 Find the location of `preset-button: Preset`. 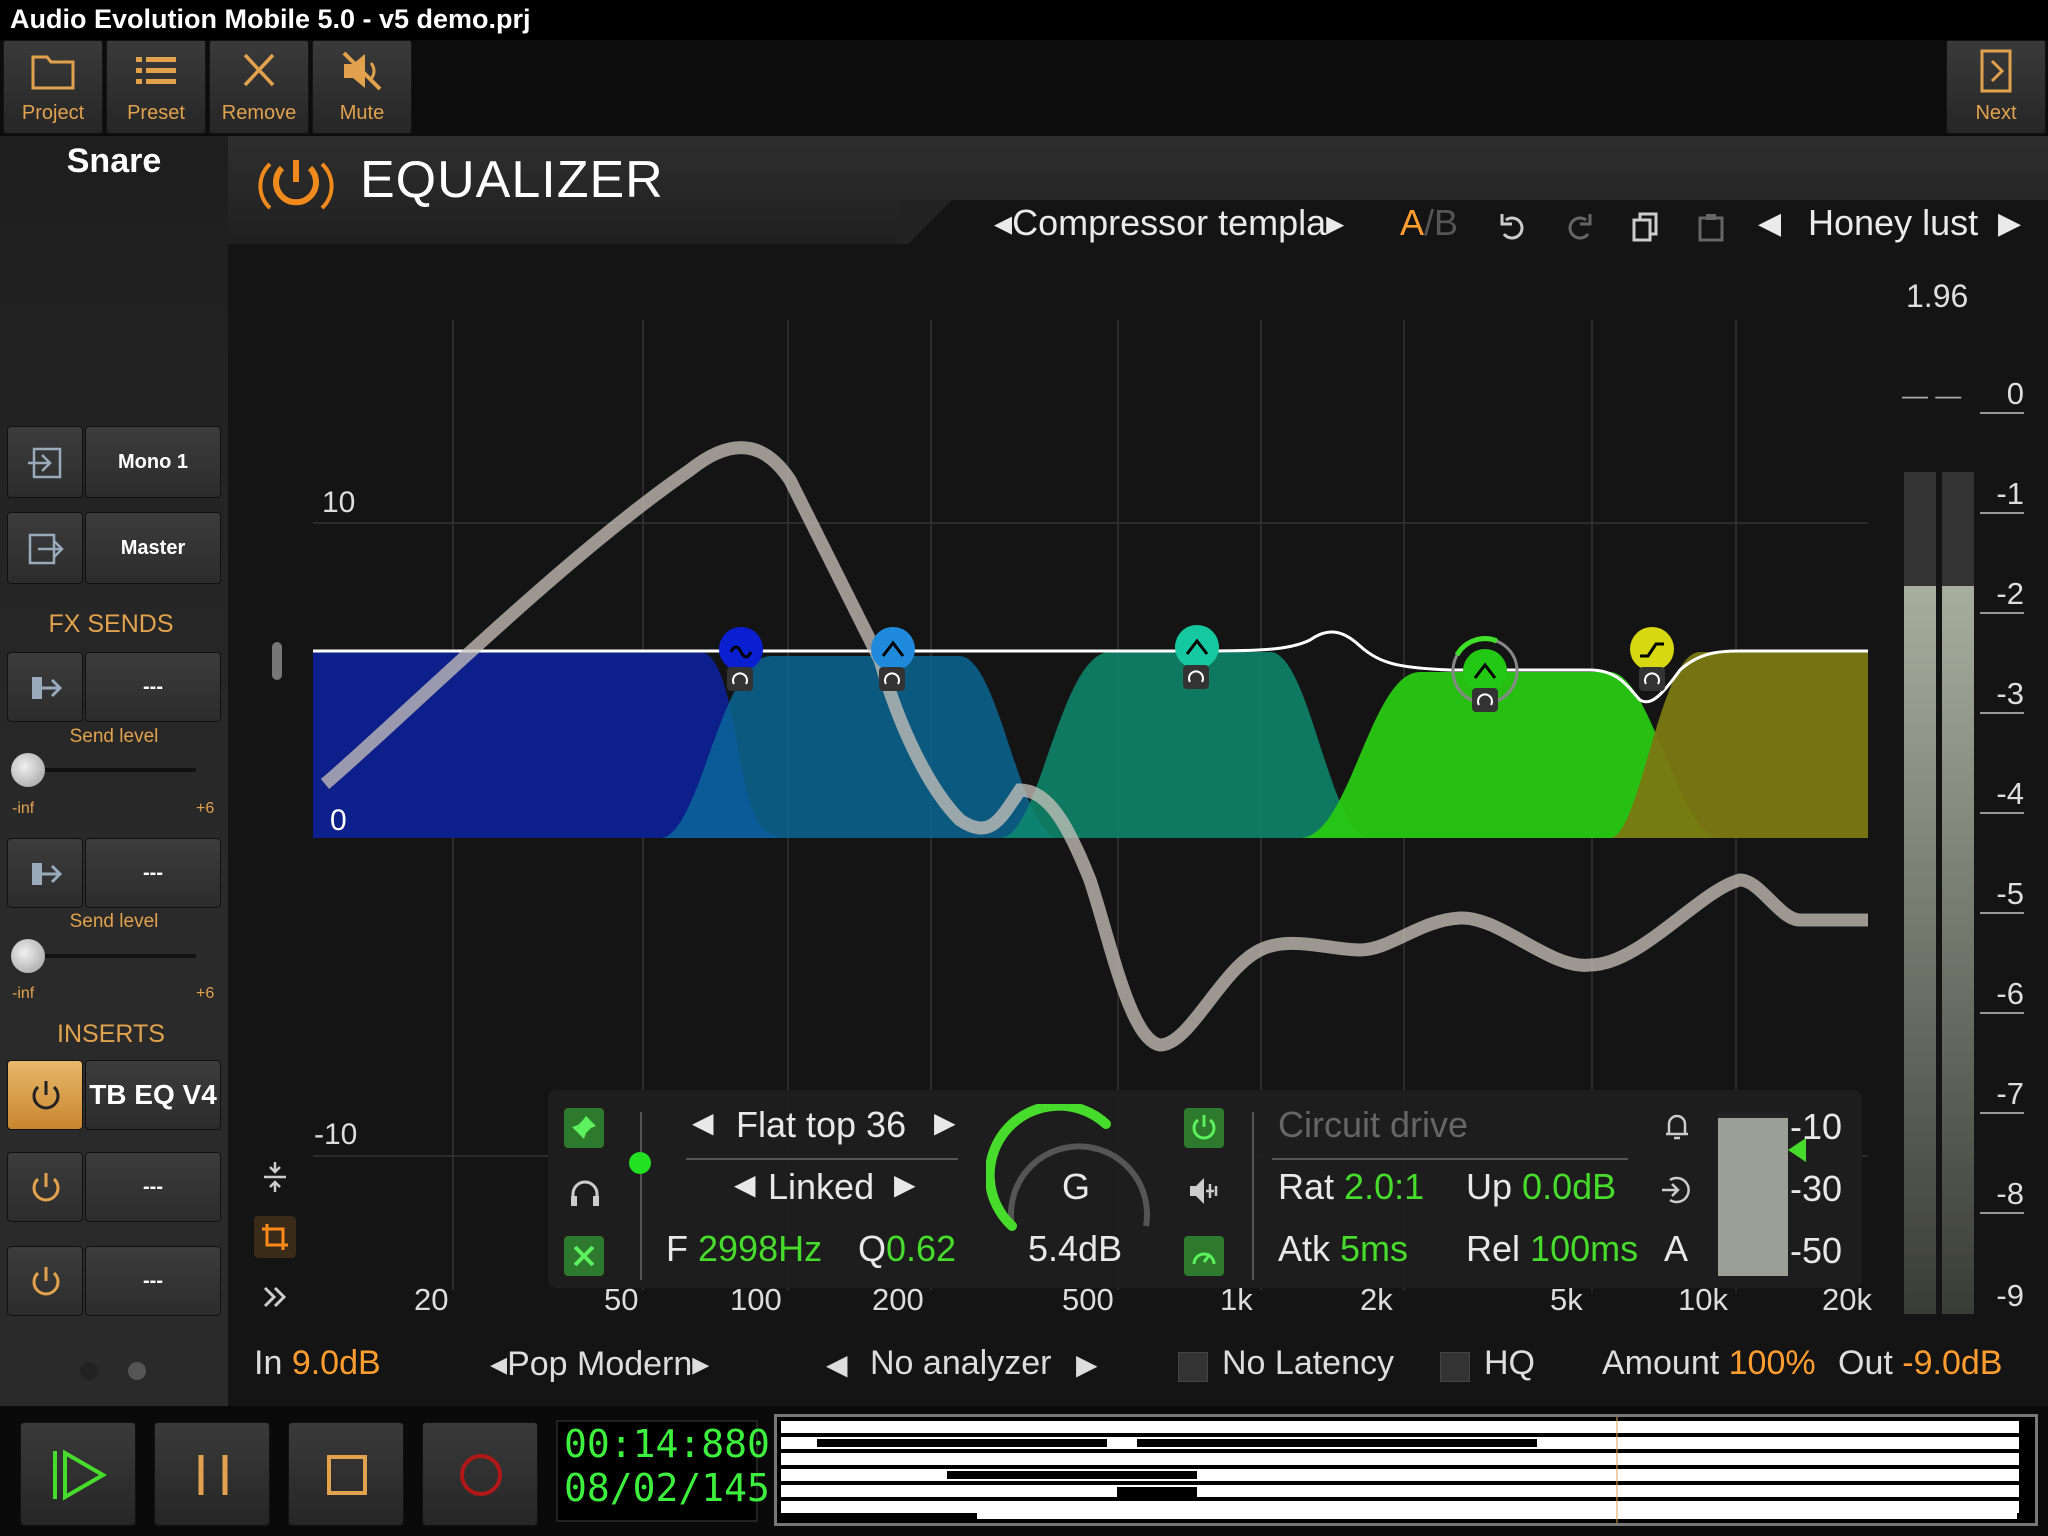

preset-button: Preset is located at coordinates (156, 87).